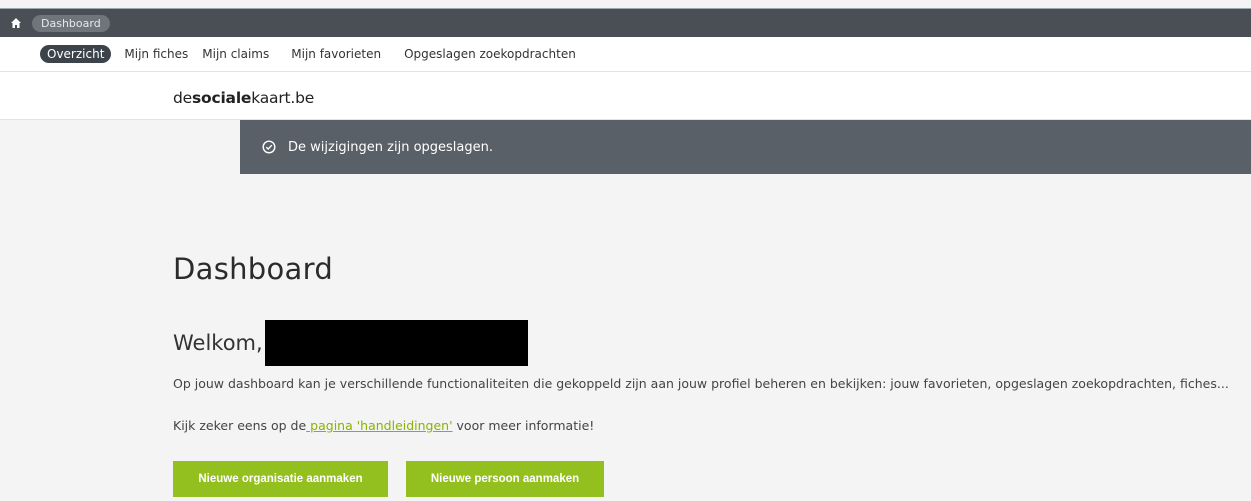 The width and height of the screenshot is (1251, 501). Describe the element at coordinates (280, 479) in the screenshot. I see `new-organisation-button: Nieuwe organisatie aanmaken` at that location.